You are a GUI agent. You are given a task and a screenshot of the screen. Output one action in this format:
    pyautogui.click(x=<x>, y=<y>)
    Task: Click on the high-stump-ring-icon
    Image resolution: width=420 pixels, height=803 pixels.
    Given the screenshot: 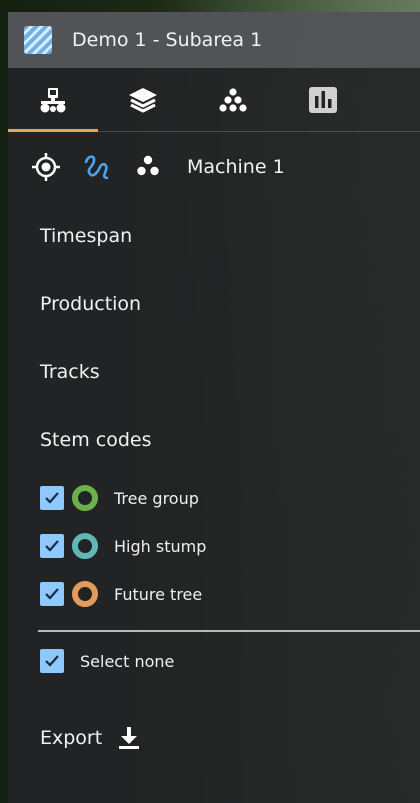 What is the action you would take?
    pyautogui.click(x=85, y=546)
    